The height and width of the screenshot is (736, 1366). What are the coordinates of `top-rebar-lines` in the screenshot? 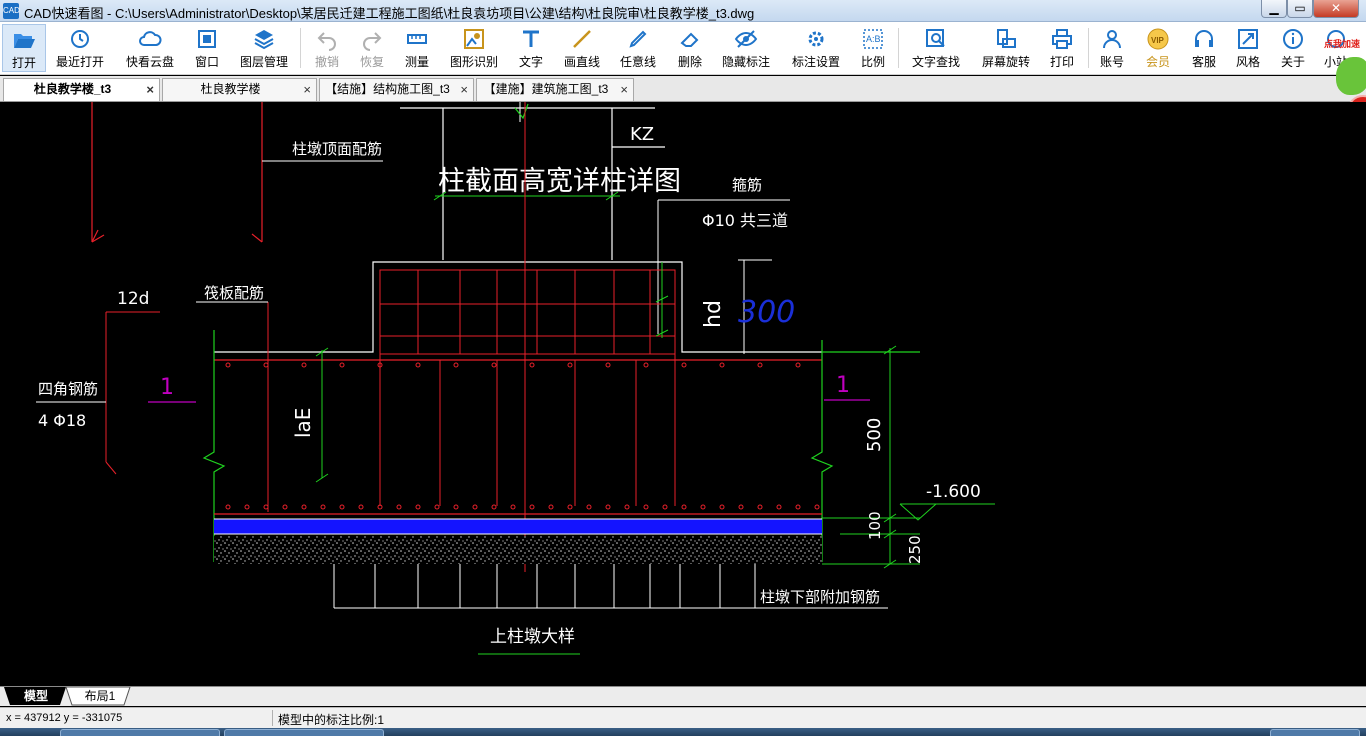 It's located at (177, 172).